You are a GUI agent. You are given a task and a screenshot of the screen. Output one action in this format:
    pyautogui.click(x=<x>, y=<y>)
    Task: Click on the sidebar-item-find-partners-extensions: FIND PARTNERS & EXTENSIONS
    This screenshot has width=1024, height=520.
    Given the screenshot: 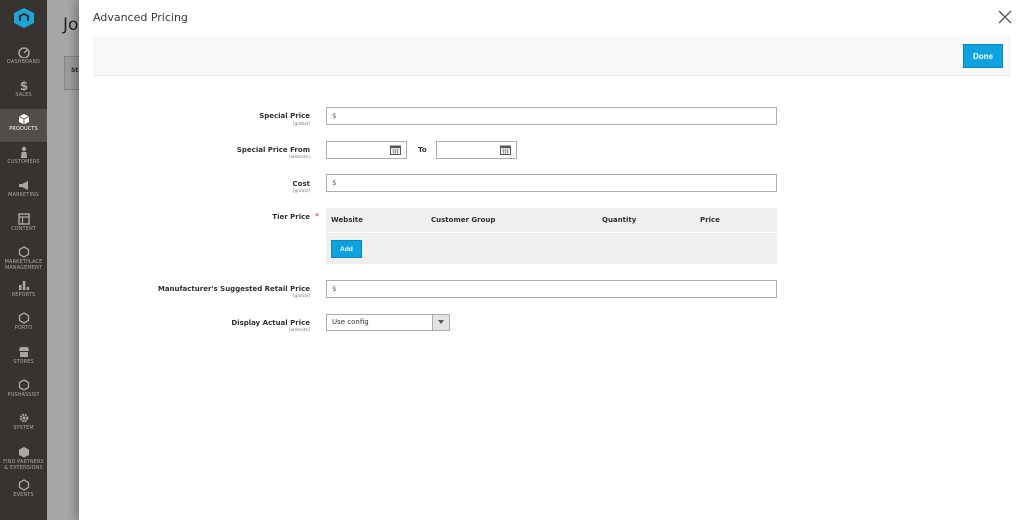 What is the action you would take?
    pyautogui.click(x=23, y=458)
    